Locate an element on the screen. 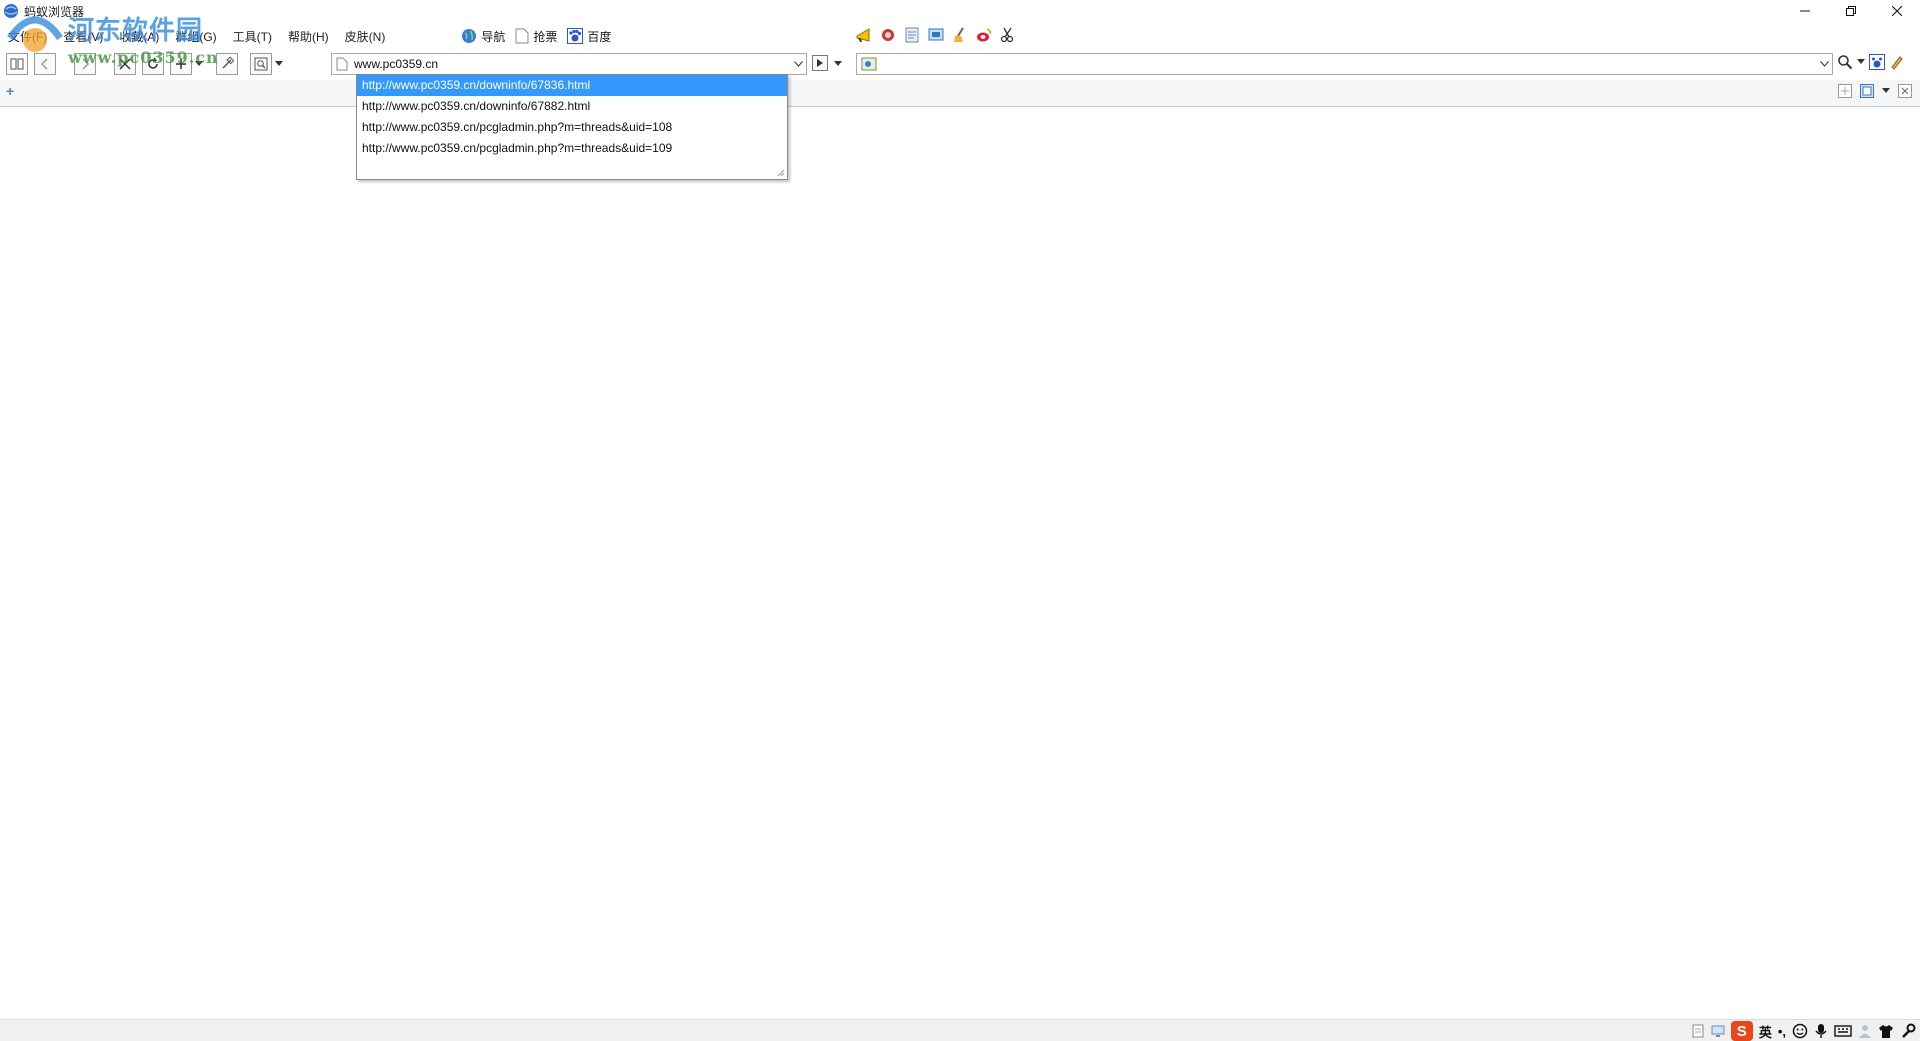  status-bar: S 英 •, is located at coordinates (960, 1030).